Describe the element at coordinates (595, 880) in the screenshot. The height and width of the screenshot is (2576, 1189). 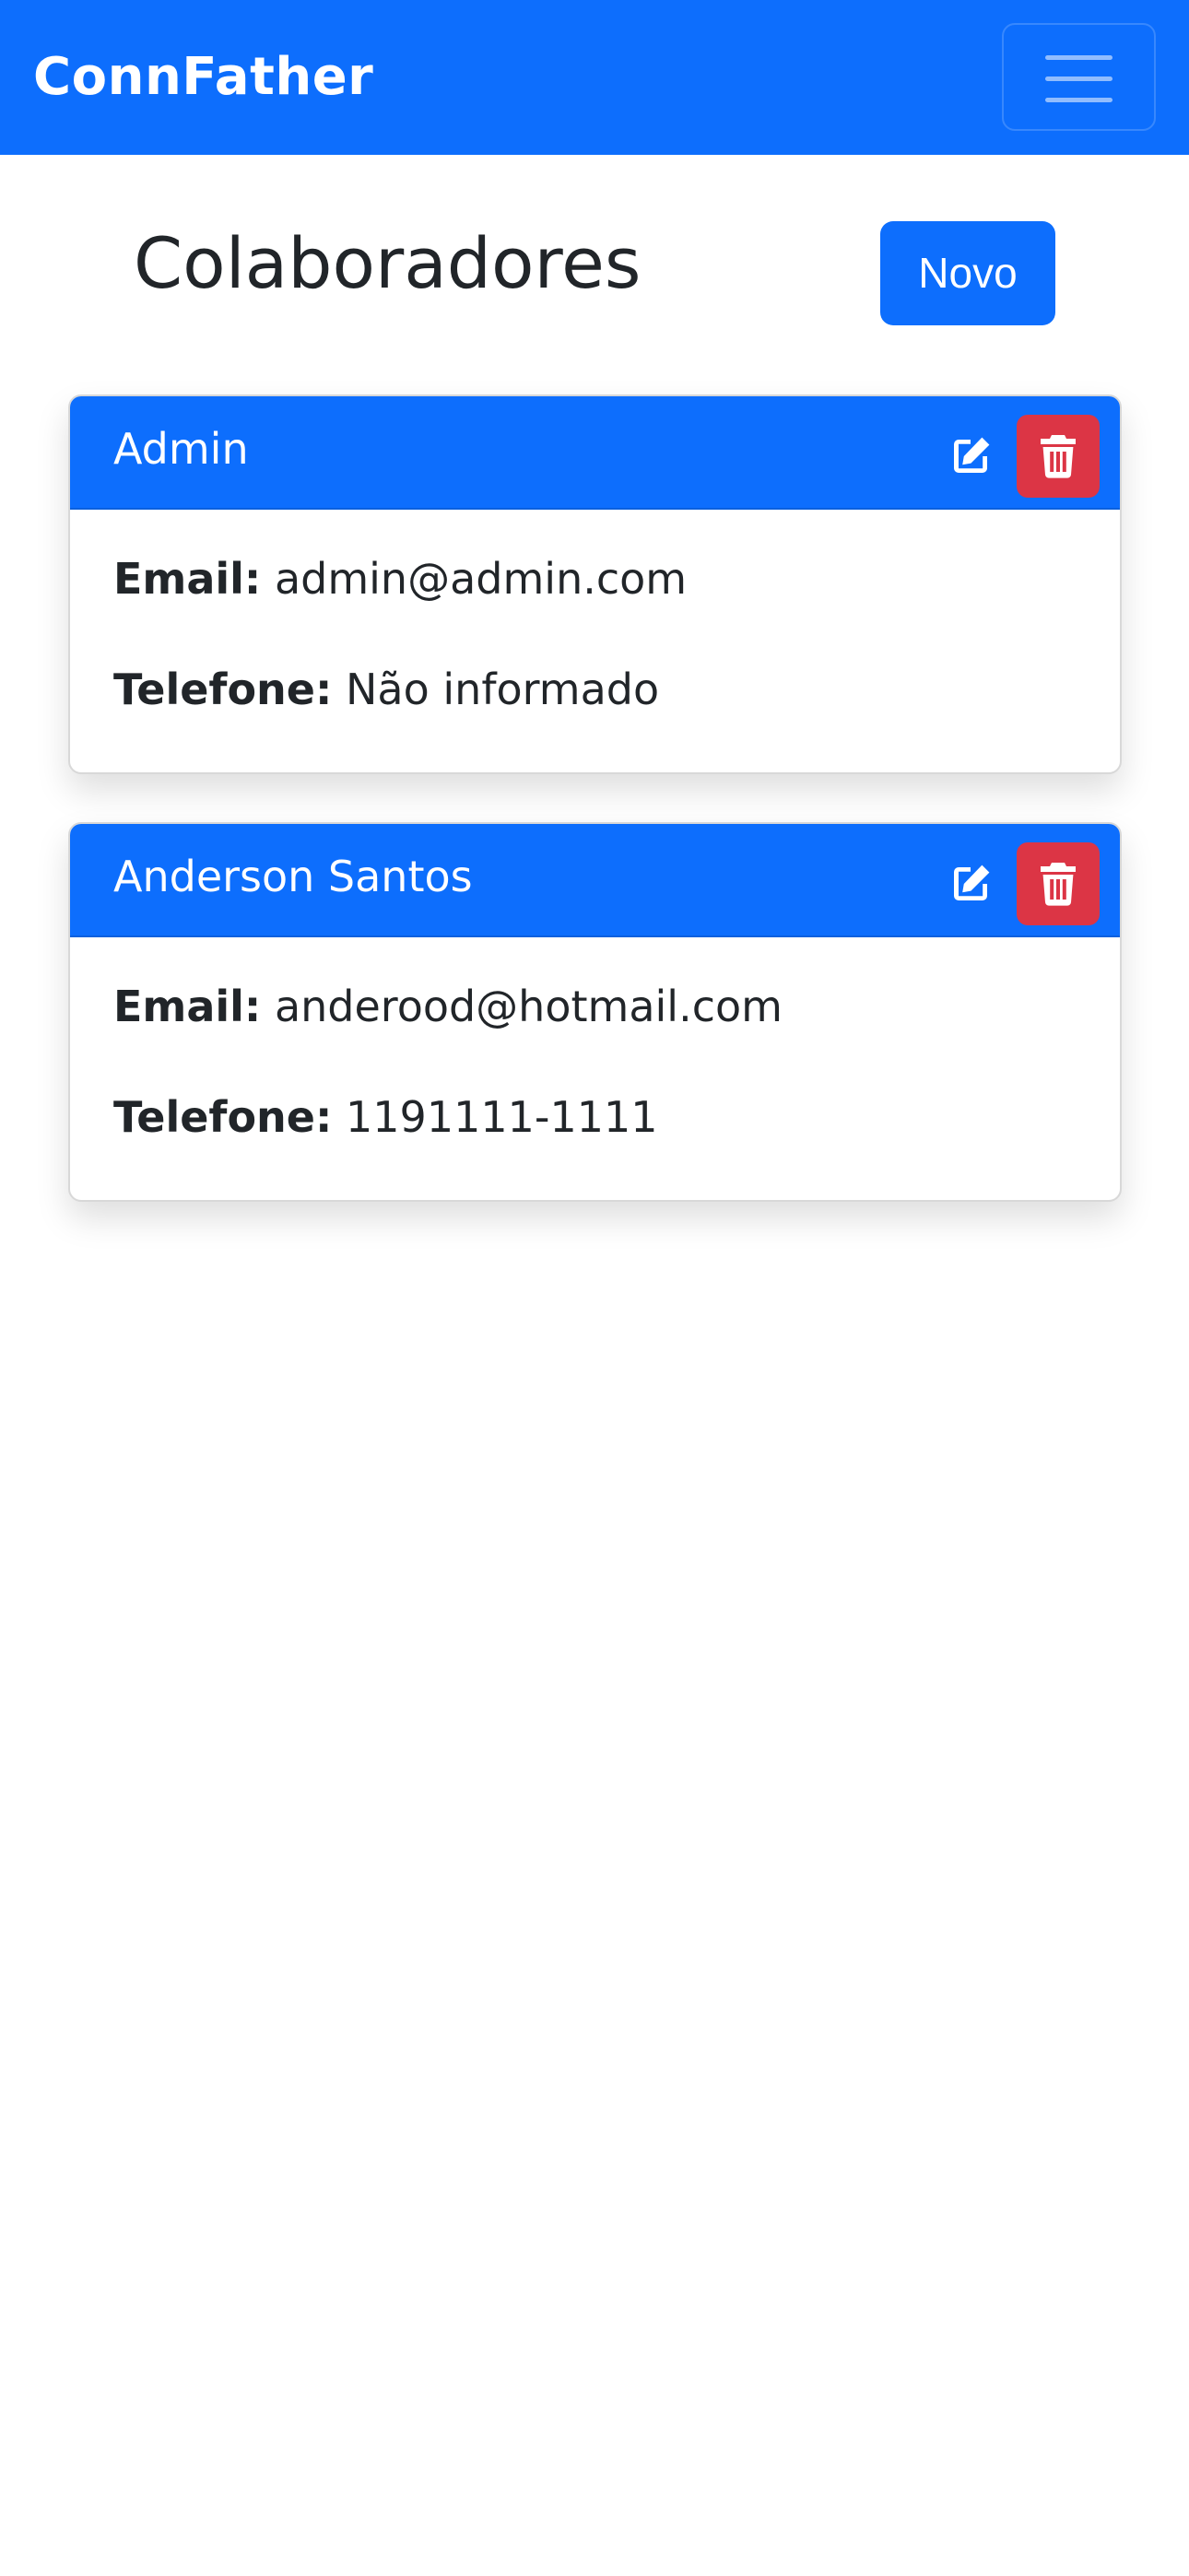
I see `card-header: Anderson Santos` at that location.